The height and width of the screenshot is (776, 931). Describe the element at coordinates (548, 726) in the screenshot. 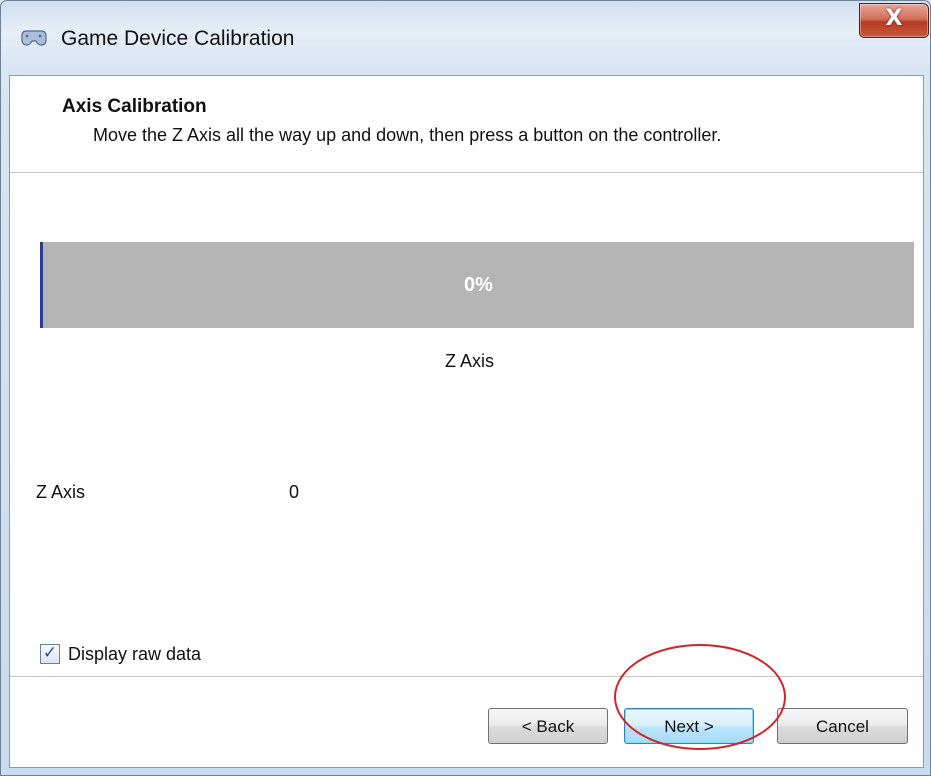

I see `back-button: < Back` at that location.